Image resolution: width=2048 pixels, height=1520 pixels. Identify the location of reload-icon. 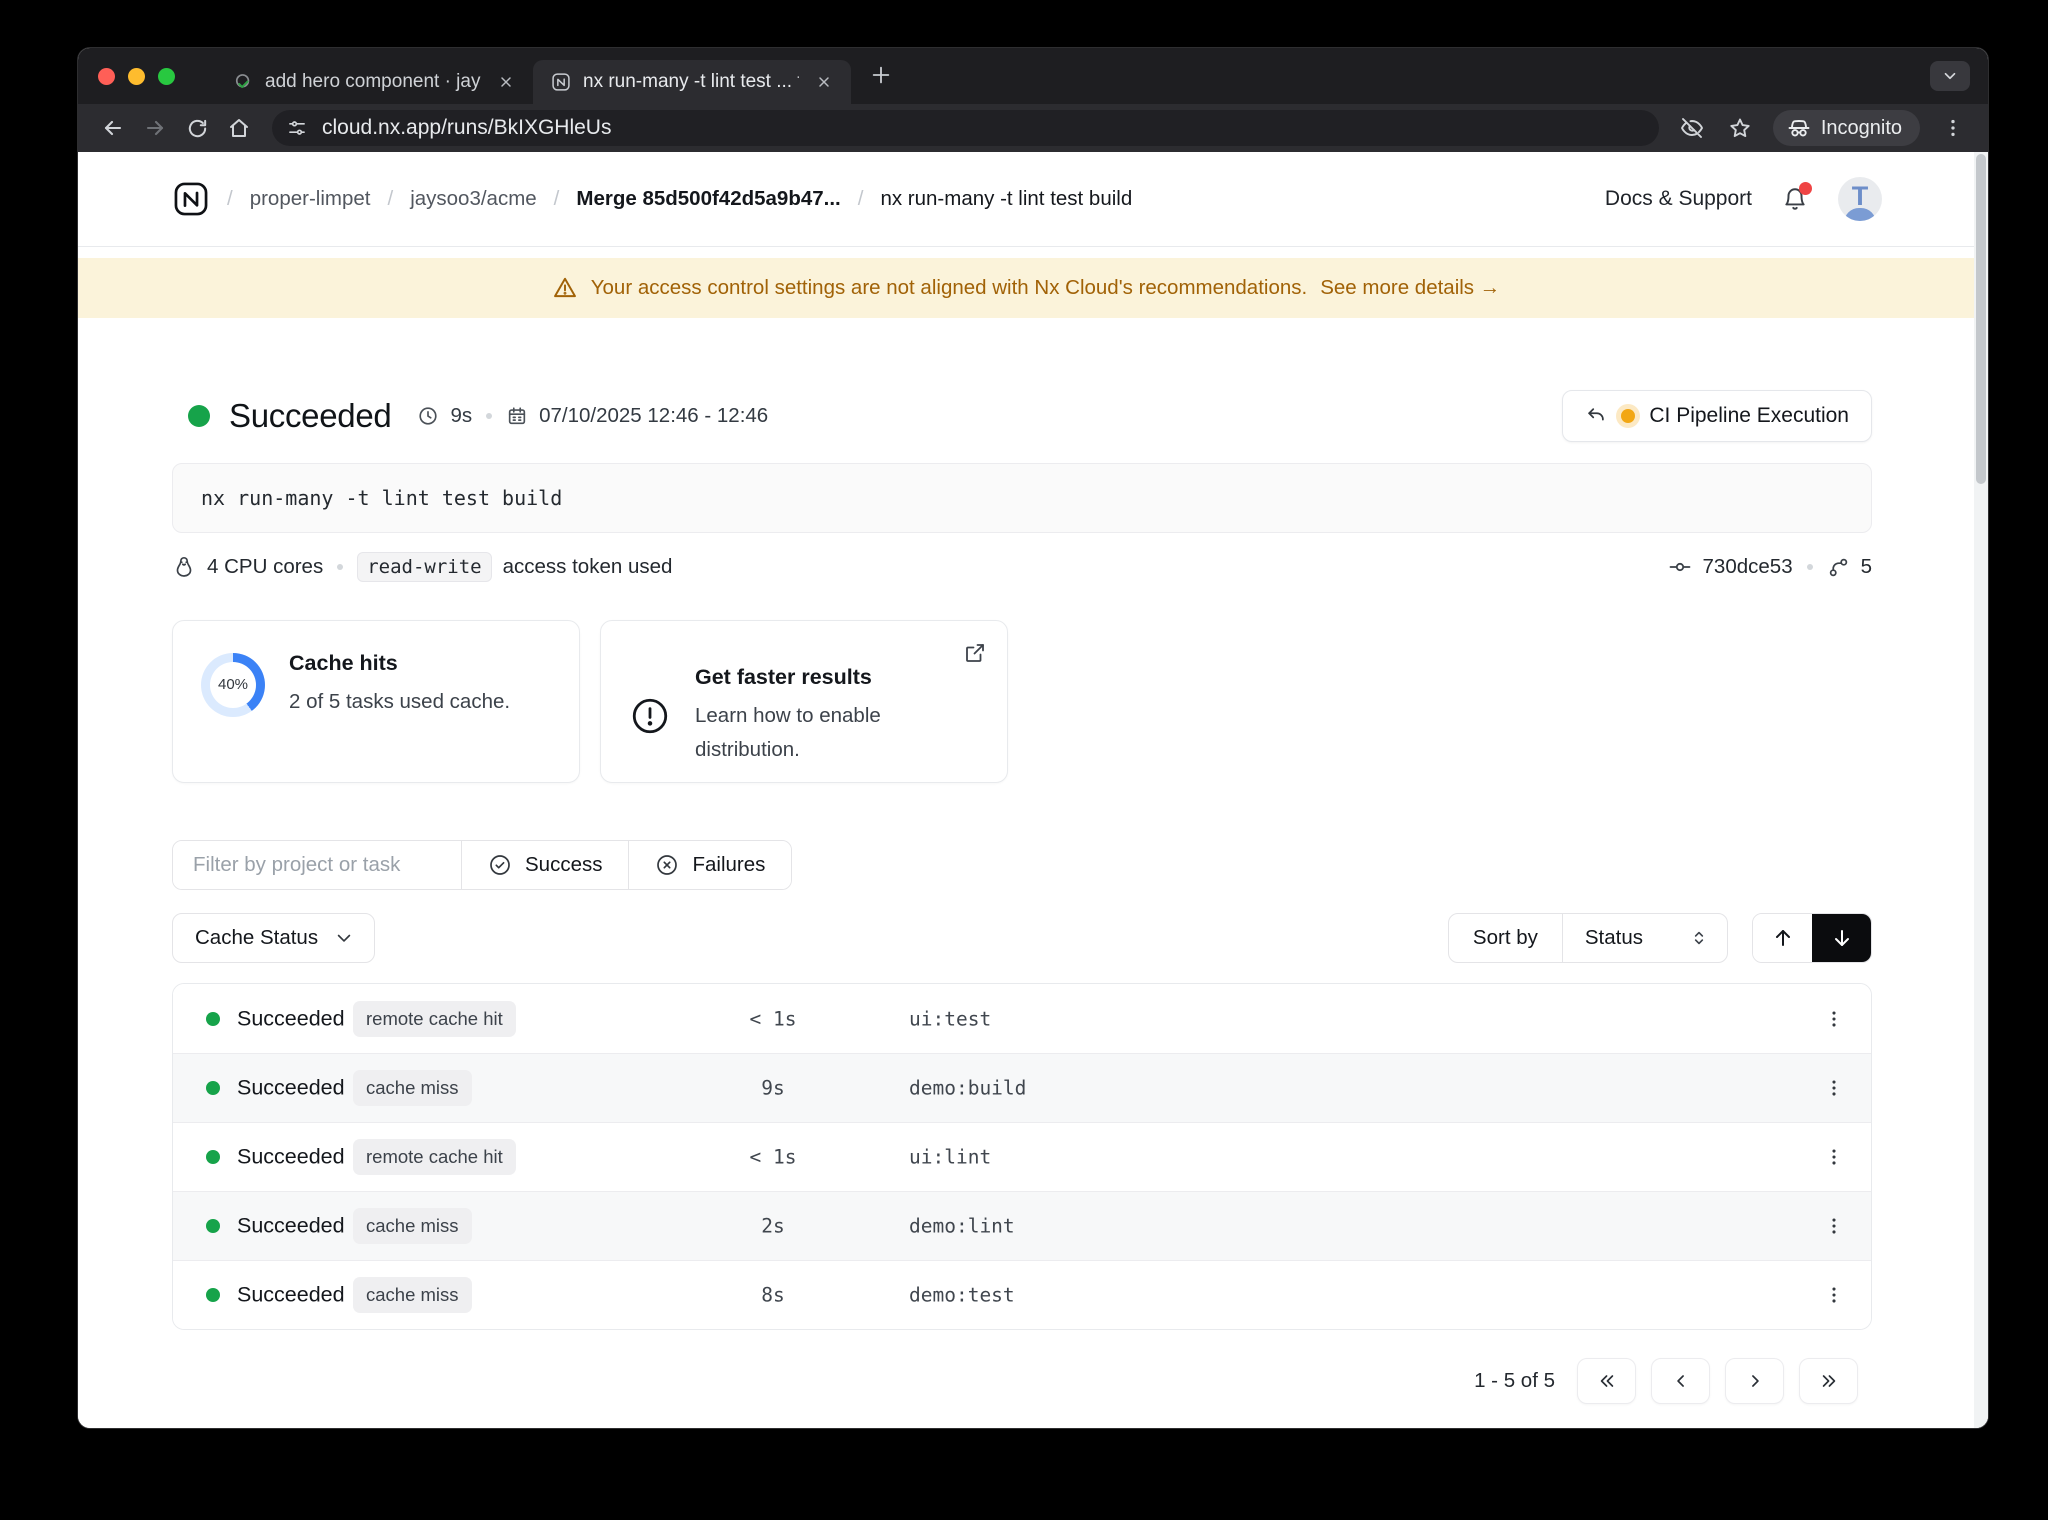
(197, 128).